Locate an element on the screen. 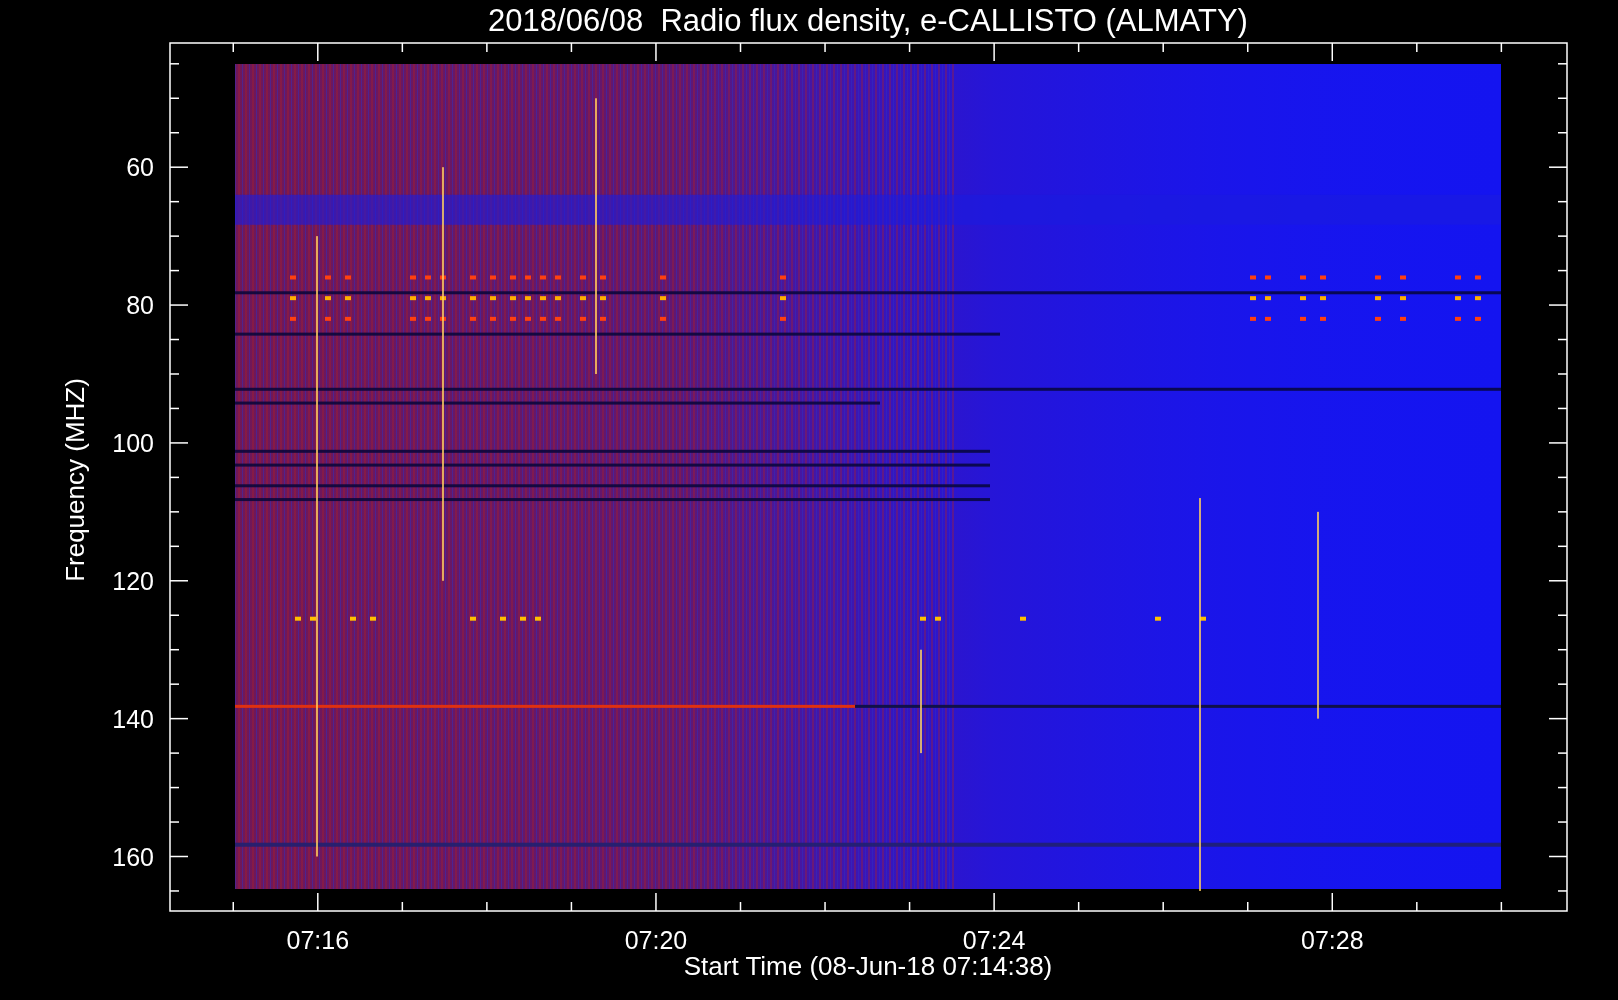  y-axis-label: Frequency (MHZ) is located at coordinates (75, 480).